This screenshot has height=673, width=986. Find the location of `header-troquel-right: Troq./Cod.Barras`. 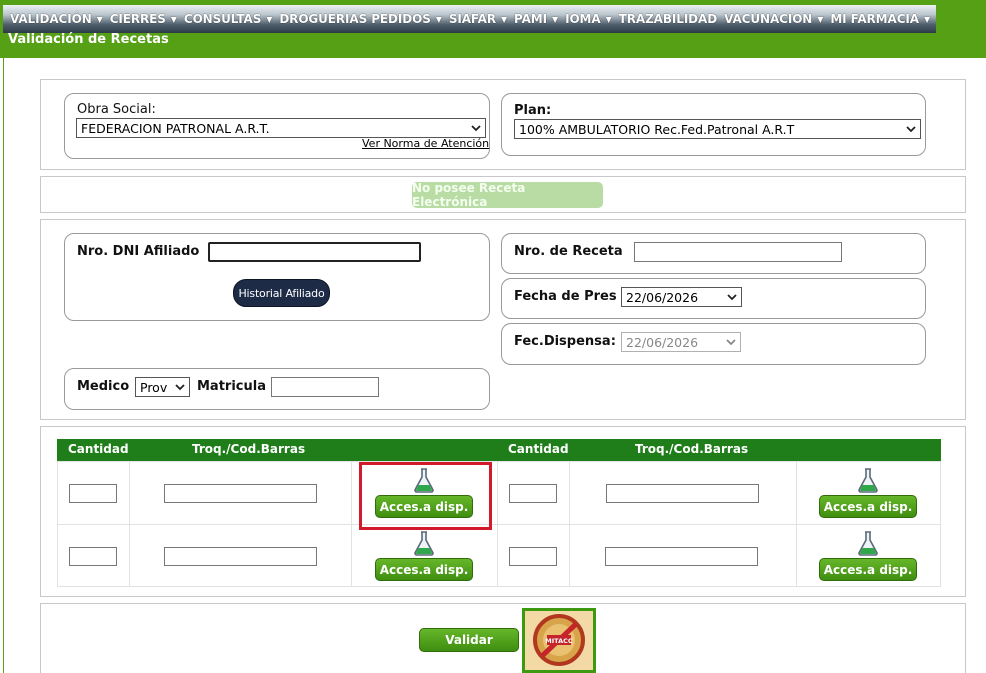

header-troquel-right: Troq./Cod.Barras is located at coordinates (692, 449).